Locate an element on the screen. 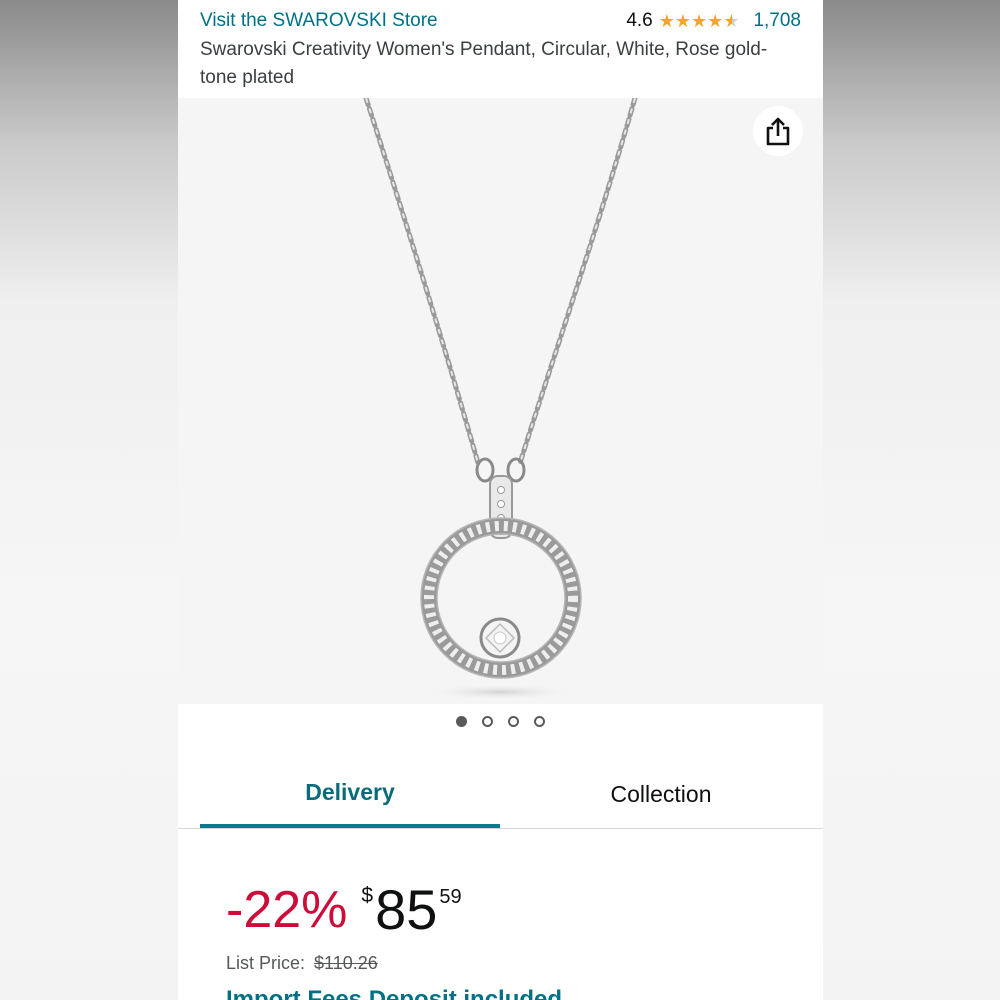 The height and width of the screenshot is (1000, 1000). share-icon is located at coordinates (778, 131).